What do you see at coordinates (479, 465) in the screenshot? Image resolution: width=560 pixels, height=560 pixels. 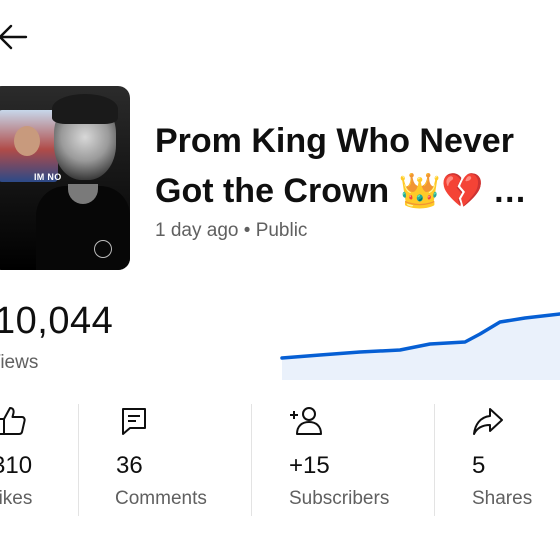 I see `stat-shares-value: 5` at bounding box center [479, 465].